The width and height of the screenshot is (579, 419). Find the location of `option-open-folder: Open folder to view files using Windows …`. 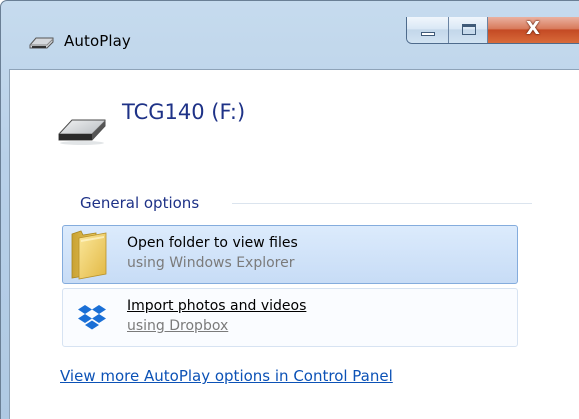

option-open-folder: Open folder to view files using Windows … is located at coordinates (290, 254).